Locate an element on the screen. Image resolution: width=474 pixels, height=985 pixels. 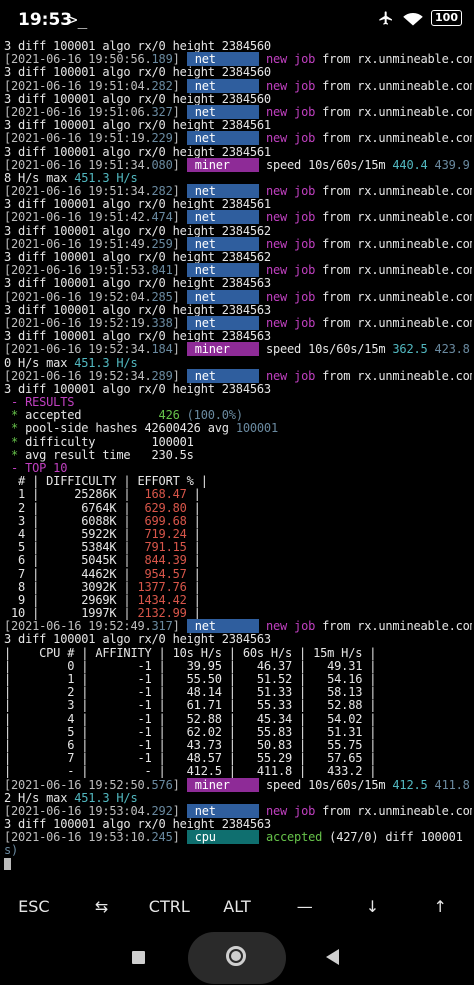
recents-button is located at coordinates (138, 957).